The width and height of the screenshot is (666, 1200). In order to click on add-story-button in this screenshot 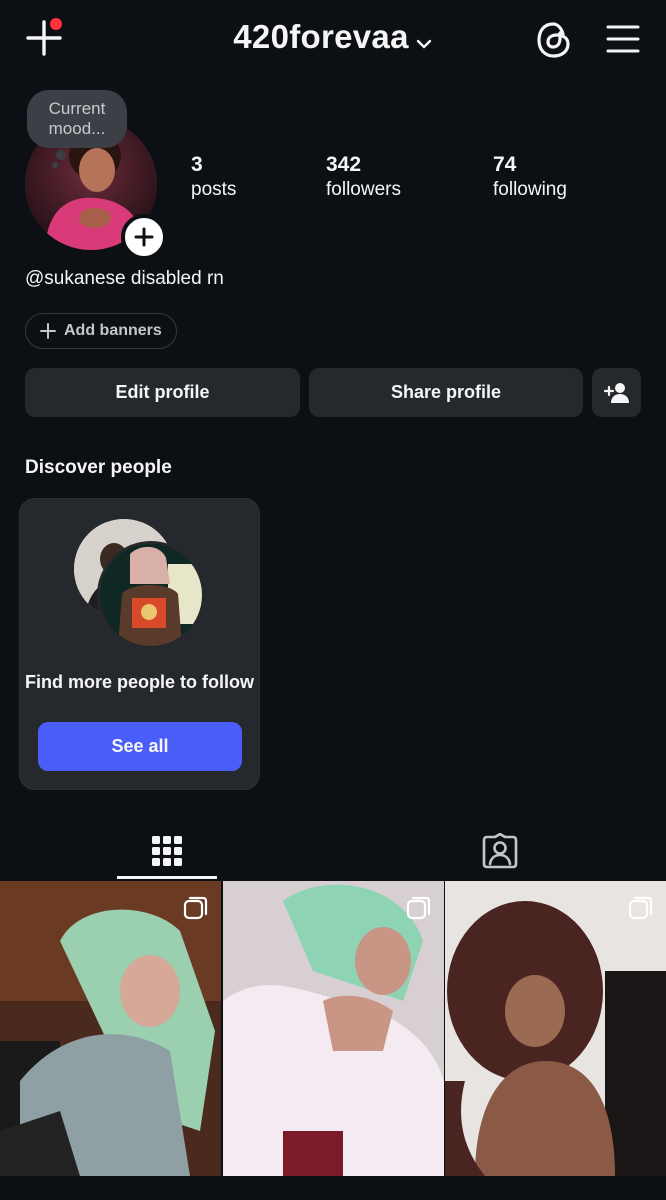, I will do `click(144, 237)`.